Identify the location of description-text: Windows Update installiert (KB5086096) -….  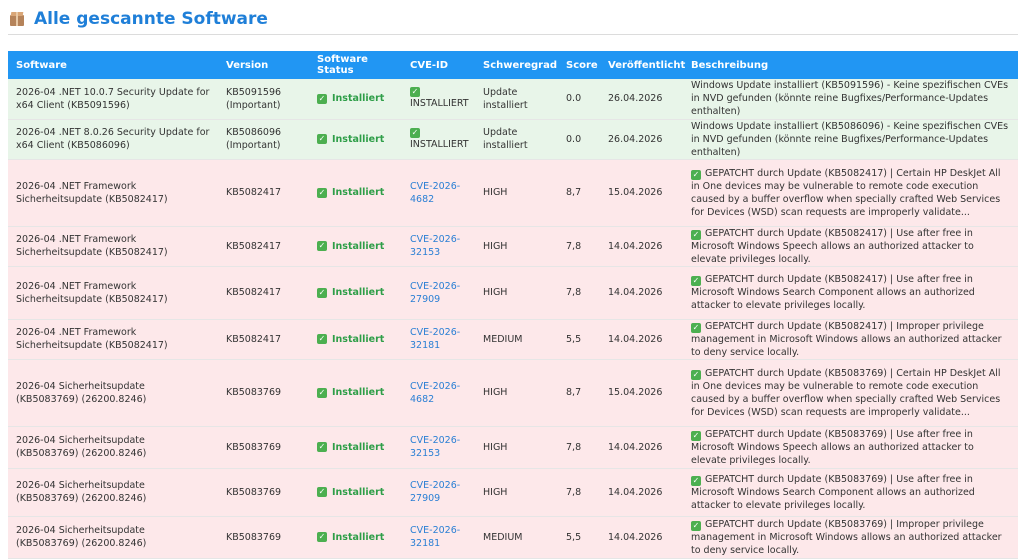
(850, 139).